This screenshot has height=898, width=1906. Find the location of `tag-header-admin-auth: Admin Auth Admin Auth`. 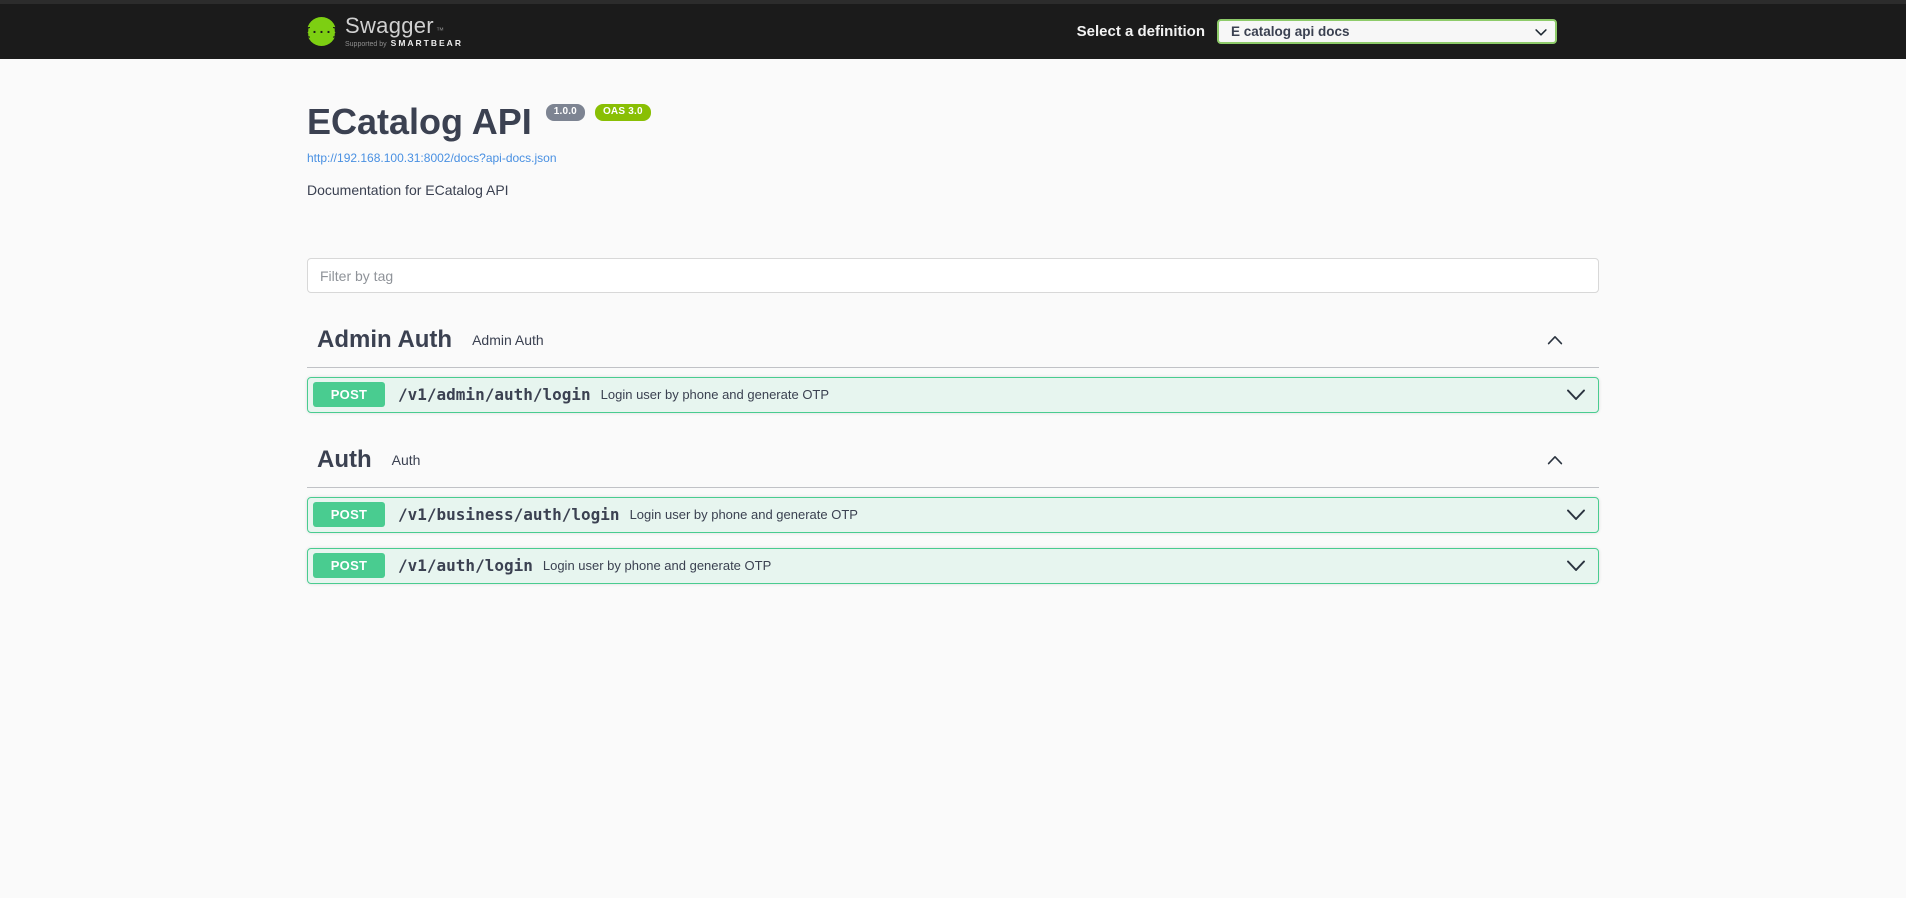

tag-header-admin-auth: Admin Auth Admin Auth is located at coordinates (953, 341).